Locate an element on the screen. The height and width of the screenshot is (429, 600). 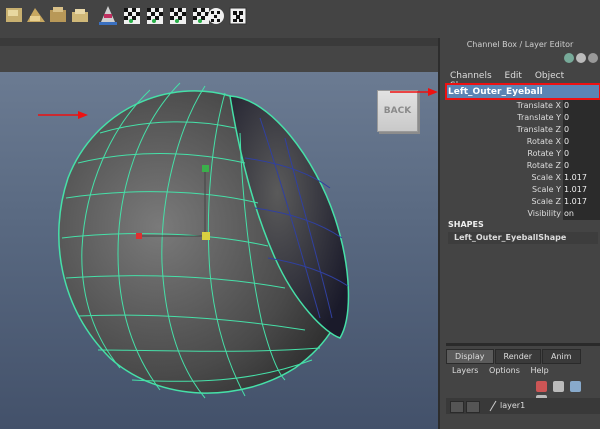
attr-scale-y: Scale Y 1.017 is located at coordinates (523, 190).